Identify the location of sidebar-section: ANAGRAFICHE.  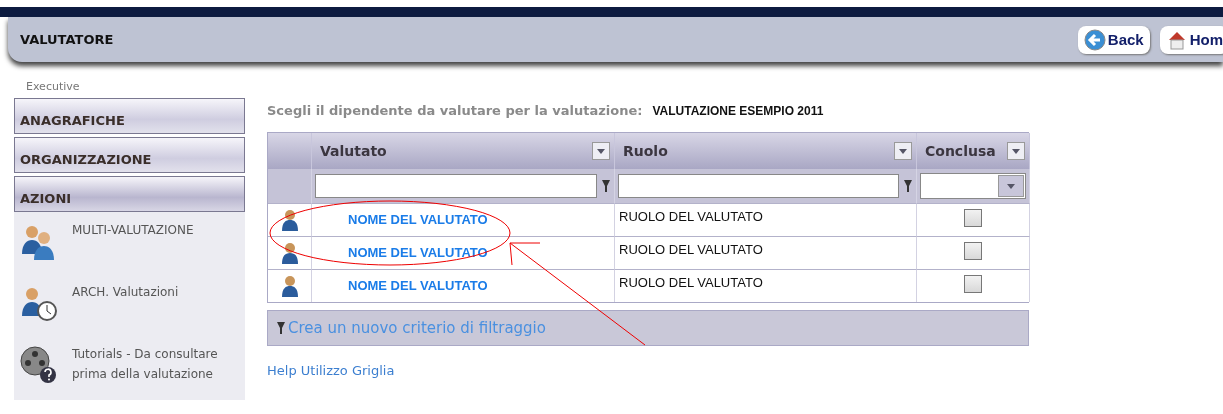
(129, 116).